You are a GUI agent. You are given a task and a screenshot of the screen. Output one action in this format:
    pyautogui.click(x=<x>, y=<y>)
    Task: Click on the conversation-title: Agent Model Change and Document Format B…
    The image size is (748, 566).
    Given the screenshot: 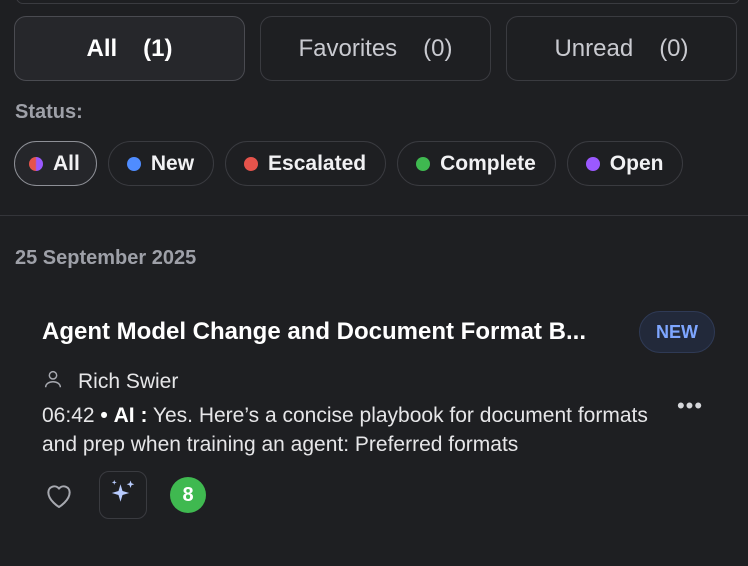 What is the action you would take?
    pyautogui.click(x=334, y=332)
    